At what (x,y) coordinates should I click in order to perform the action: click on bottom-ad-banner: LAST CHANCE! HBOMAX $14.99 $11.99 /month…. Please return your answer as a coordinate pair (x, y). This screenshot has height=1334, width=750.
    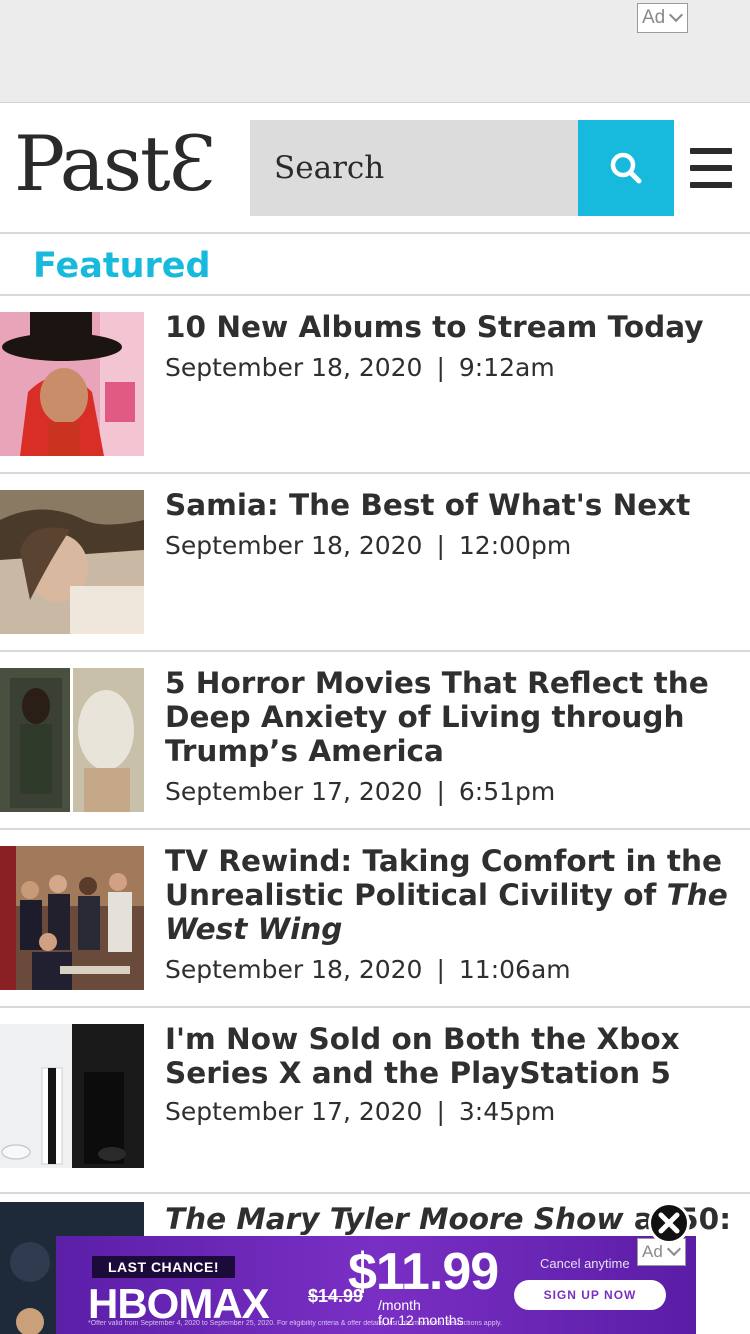
    Looking at the image, I should click on (376, 1285).